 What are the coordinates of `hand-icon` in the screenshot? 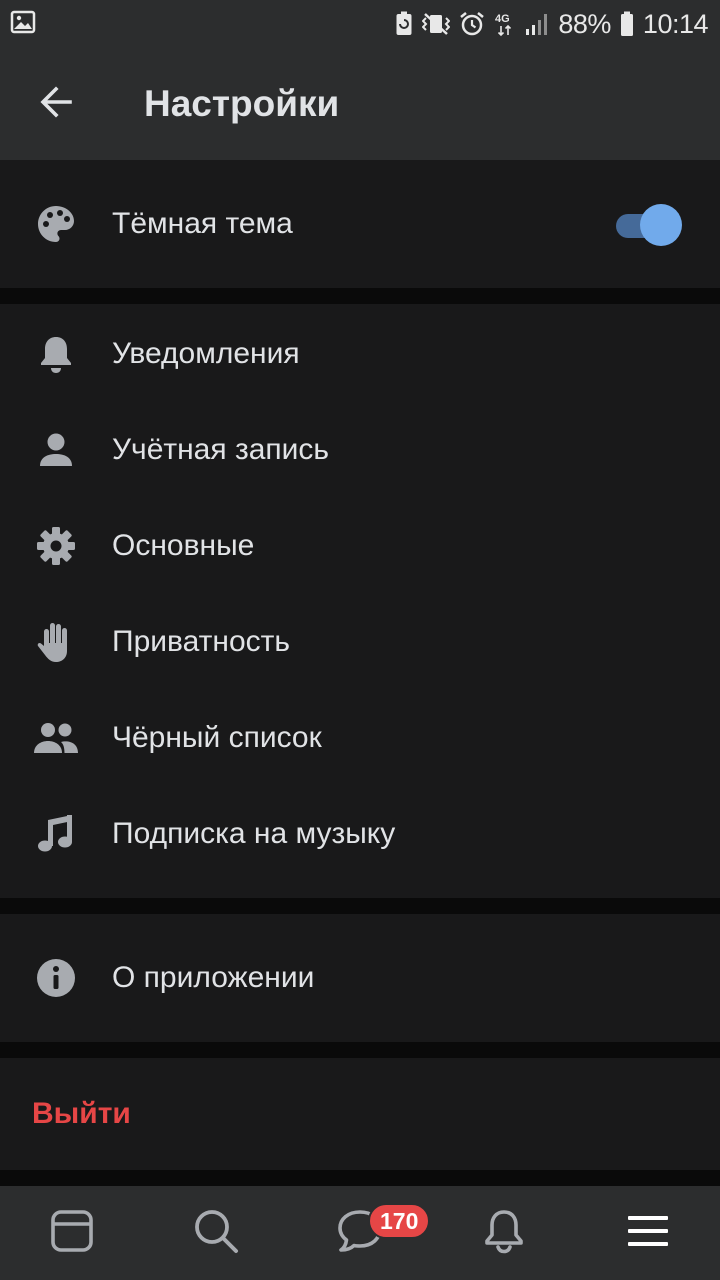 It's located at (56, 642).